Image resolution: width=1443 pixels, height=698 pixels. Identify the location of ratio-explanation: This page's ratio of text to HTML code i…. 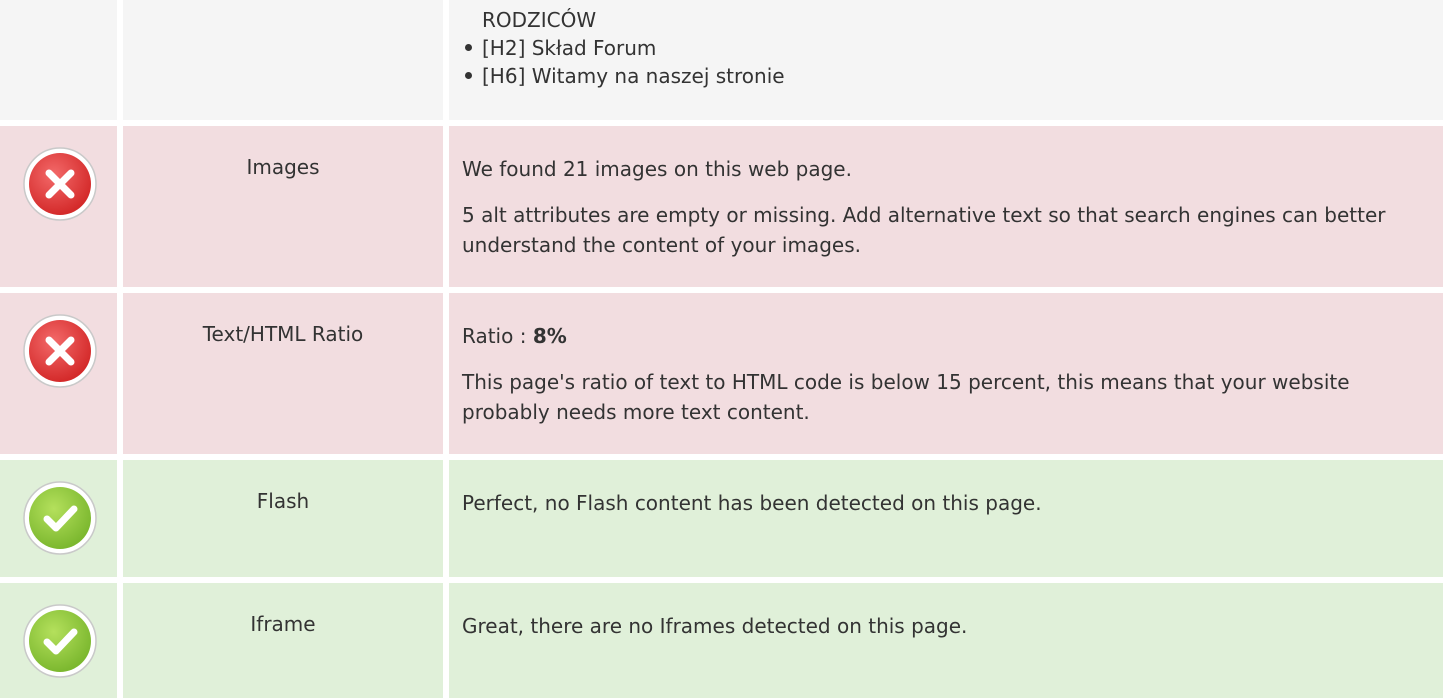
(906, 397).